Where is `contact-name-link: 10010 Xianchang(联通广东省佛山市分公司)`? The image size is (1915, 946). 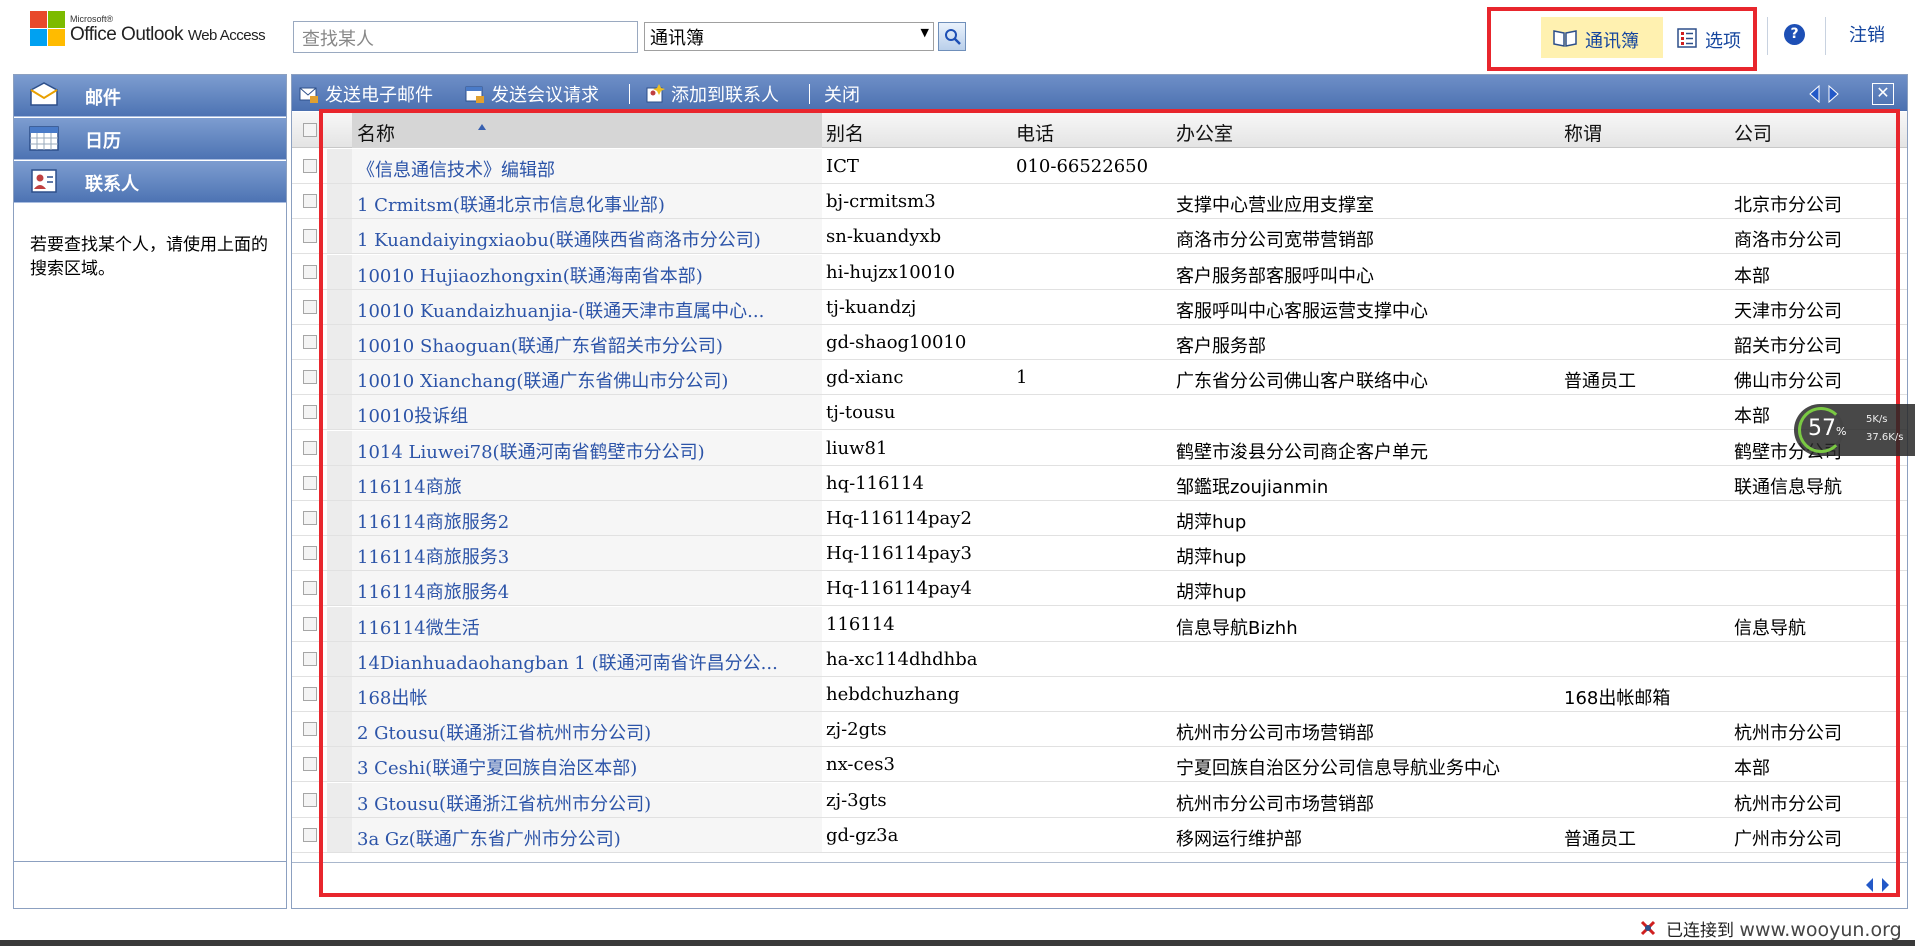 contact-name-link: 10010 Xianchang(联通广东省佛山市分公司) is located at coordinates (542, 380).